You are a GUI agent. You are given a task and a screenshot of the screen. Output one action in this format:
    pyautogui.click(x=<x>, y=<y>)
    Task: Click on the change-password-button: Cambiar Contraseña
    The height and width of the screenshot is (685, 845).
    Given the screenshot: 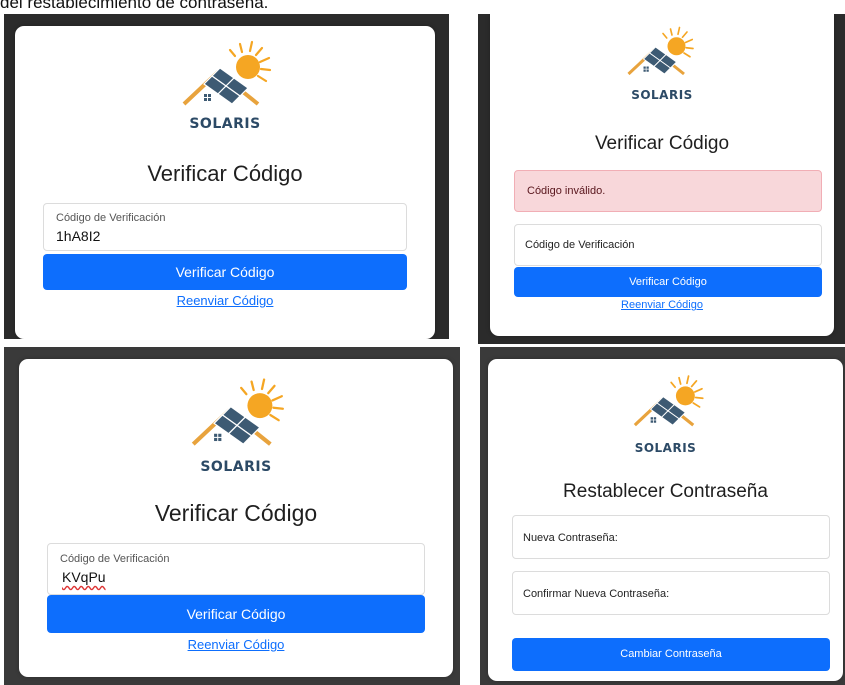 What is the action you would take?
    pyautogui.click(x=671, y=654)
    